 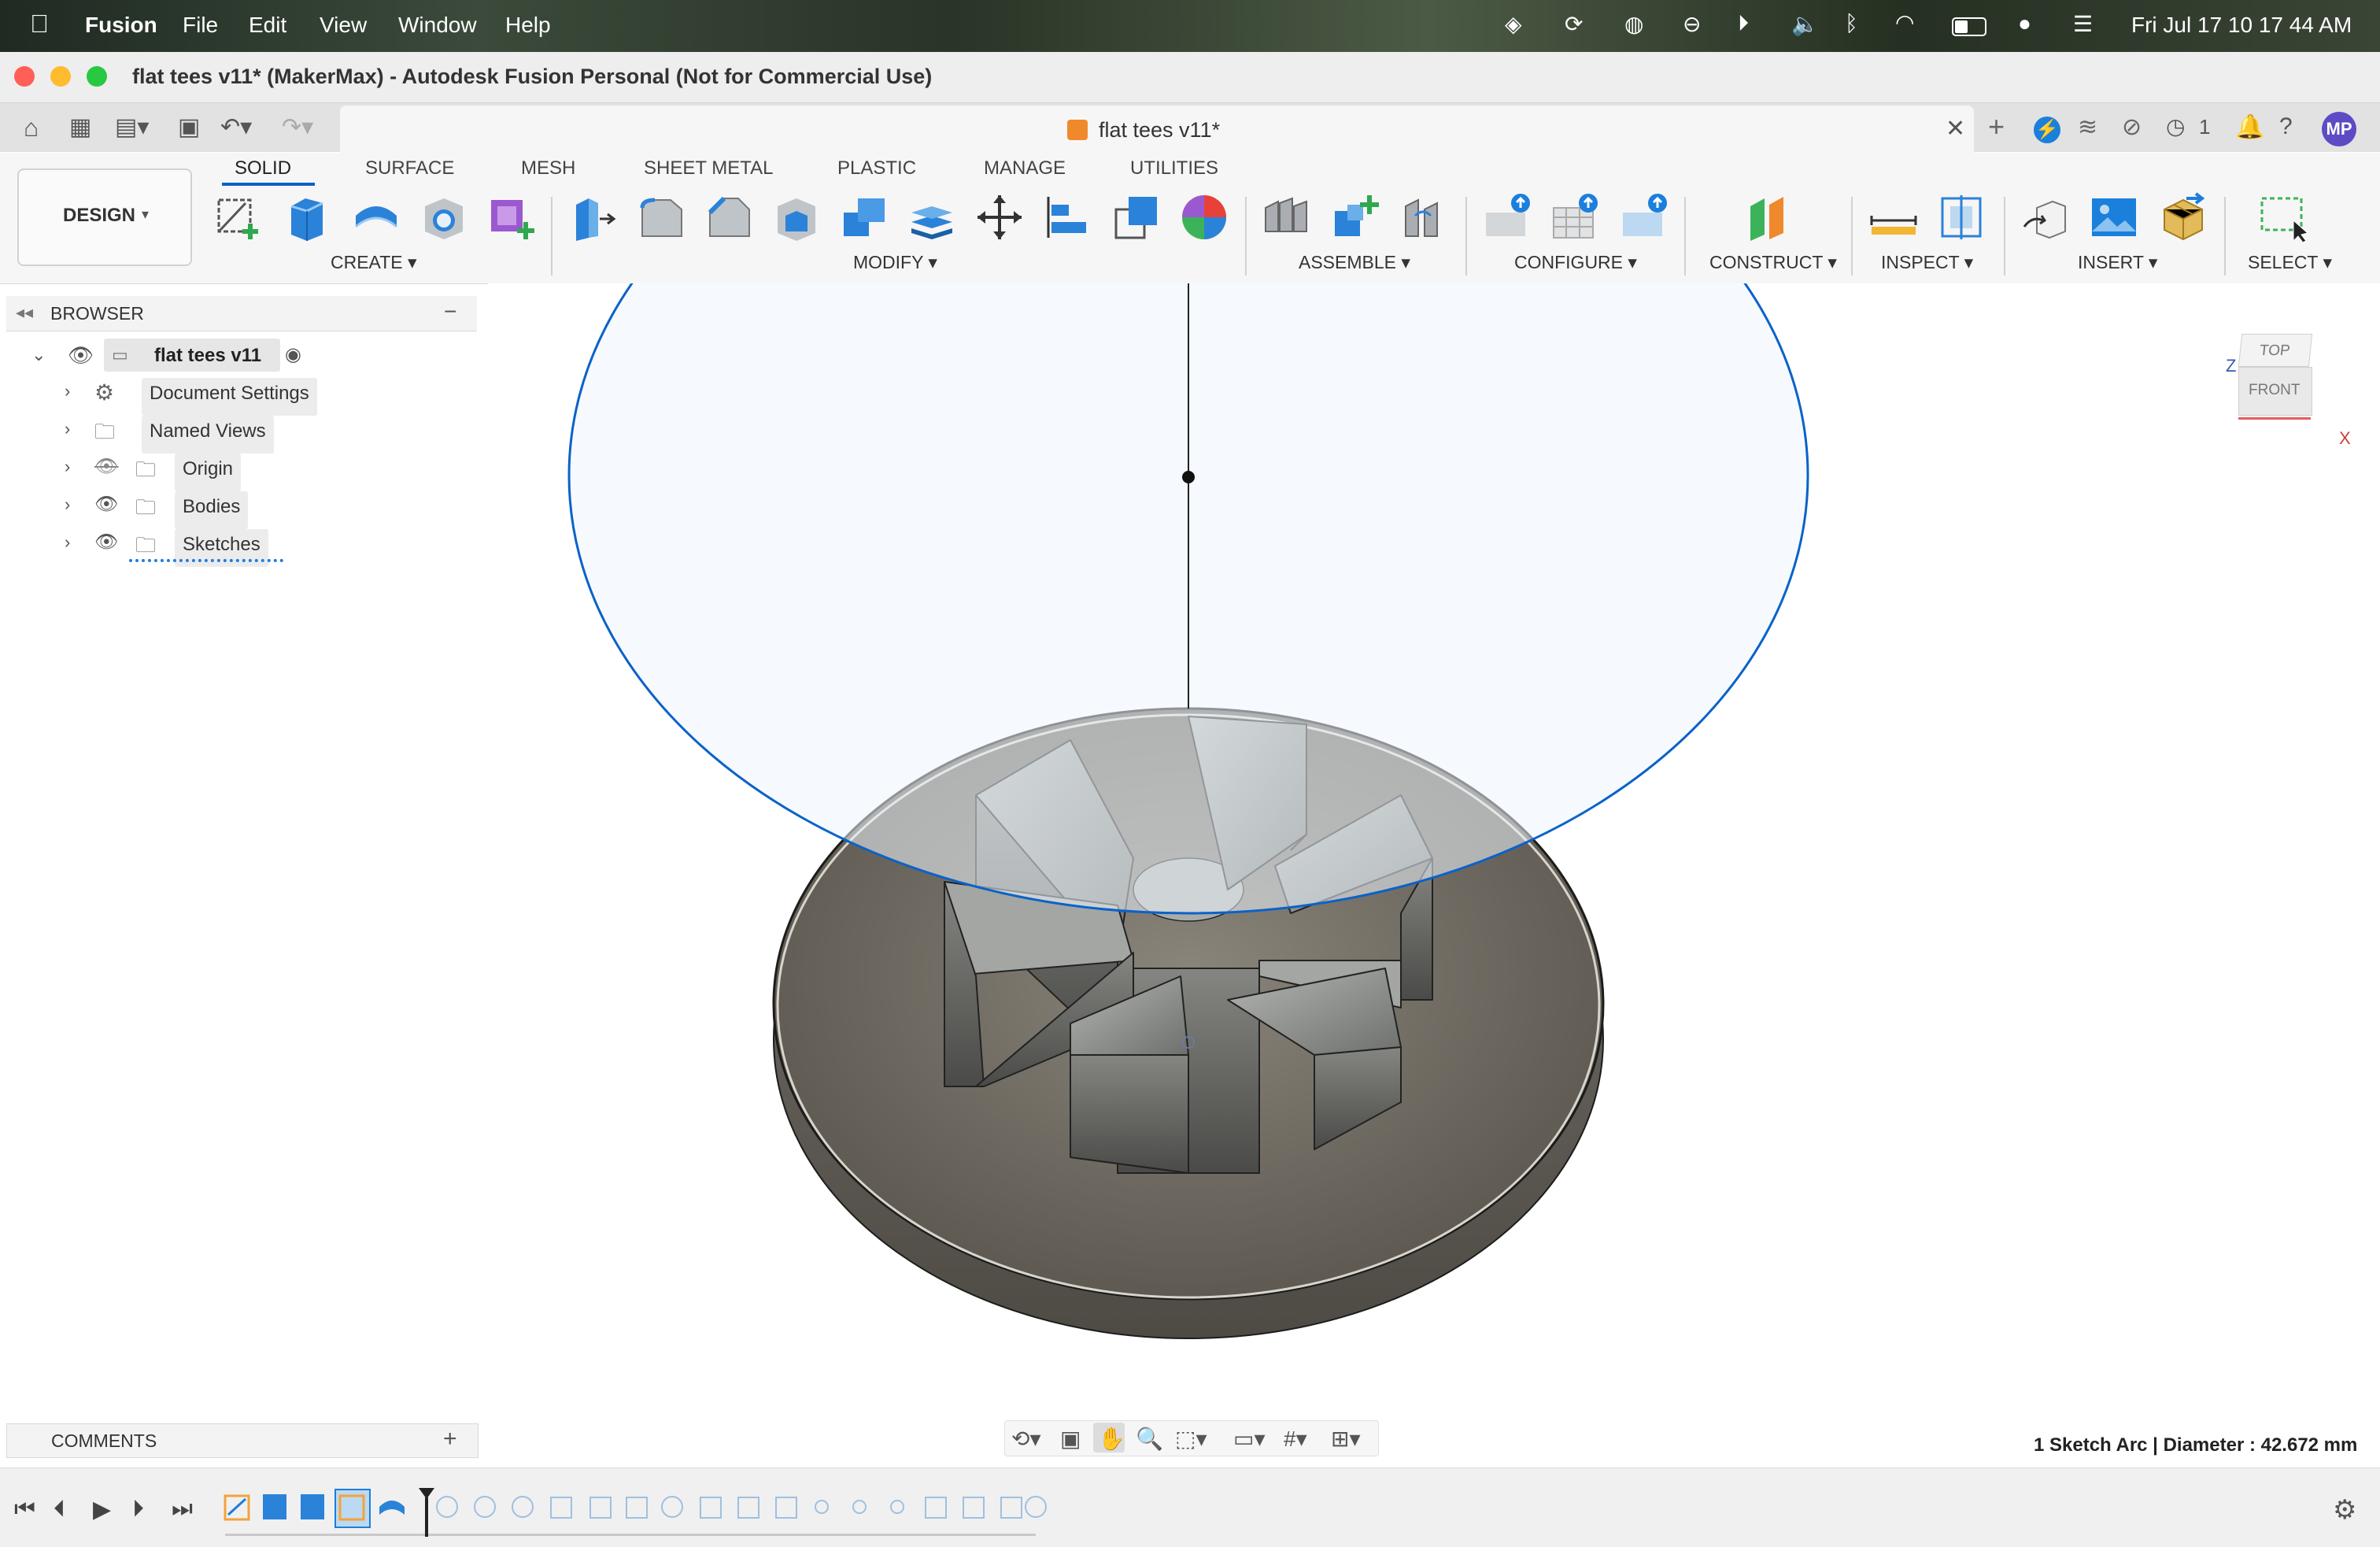 I want to click on workspace-switcher: DESIGN ▾, so click(x=105, y=217).